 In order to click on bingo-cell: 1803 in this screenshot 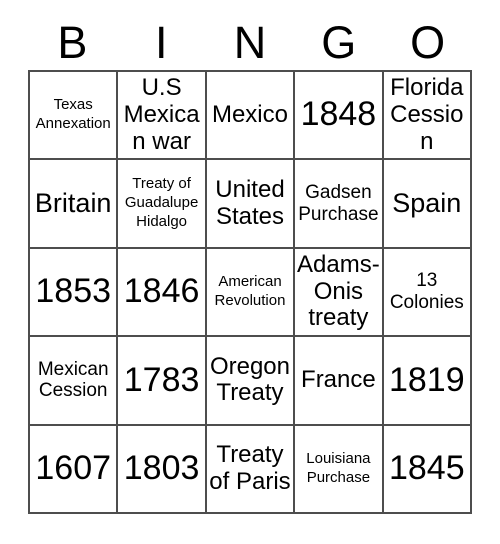, I will do `click(162, 469)`.